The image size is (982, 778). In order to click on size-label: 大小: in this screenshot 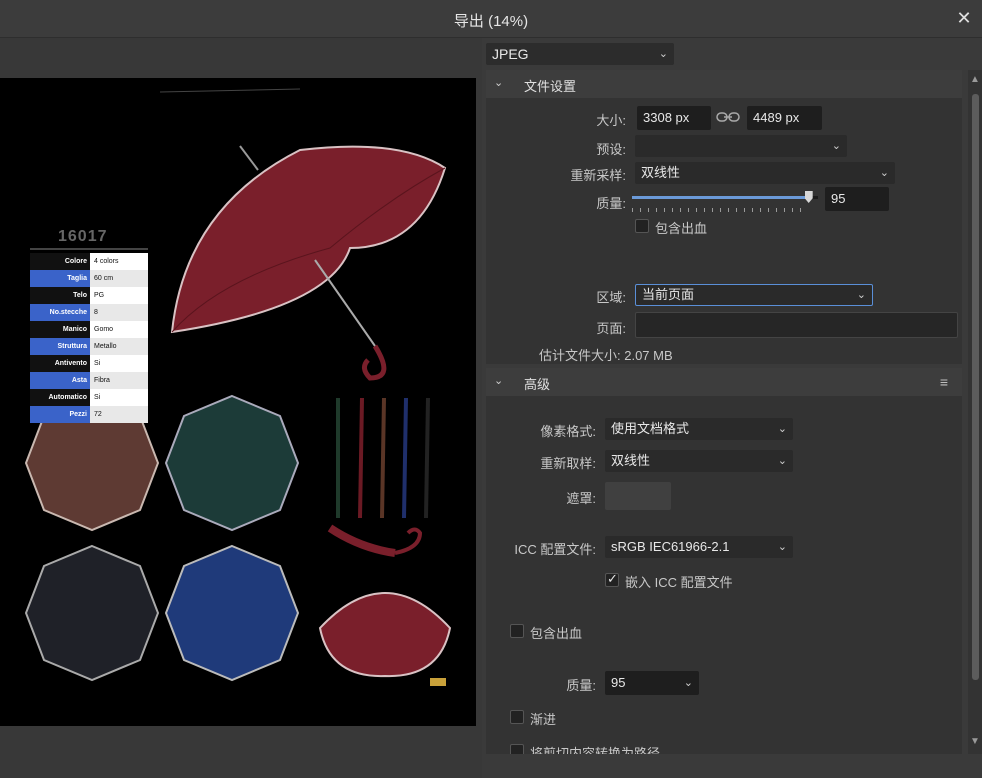, I will do `click(611, 120)`.